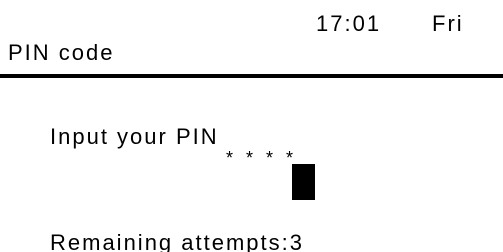  What do you see at coordinates (261, 158) in the screenshot?
I see `pin-masked-input: * * * *` at bounding box center [261, 158].